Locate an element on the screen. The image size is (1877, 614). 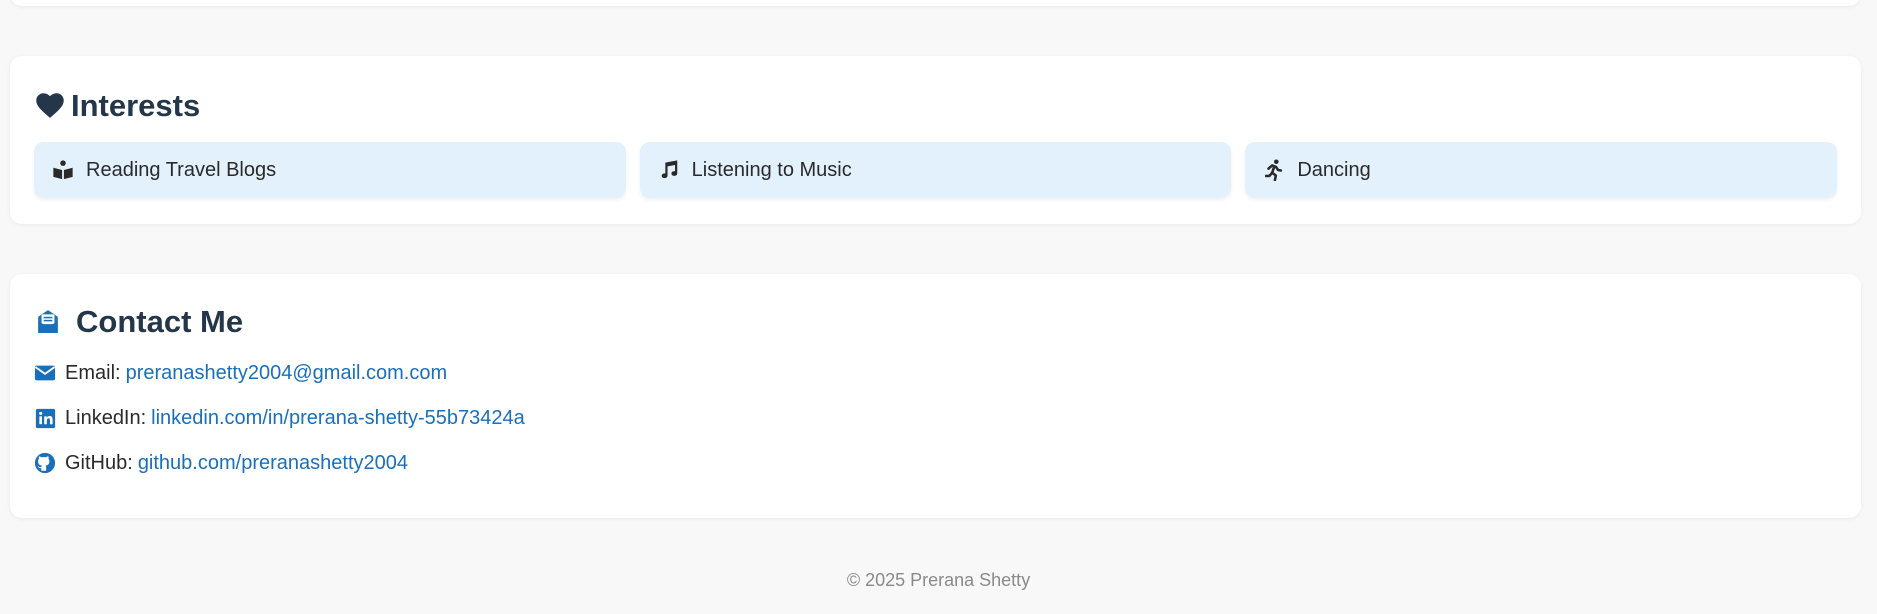
footer: © 2025 Prerana Shetty is located at coordinates (938, 580).